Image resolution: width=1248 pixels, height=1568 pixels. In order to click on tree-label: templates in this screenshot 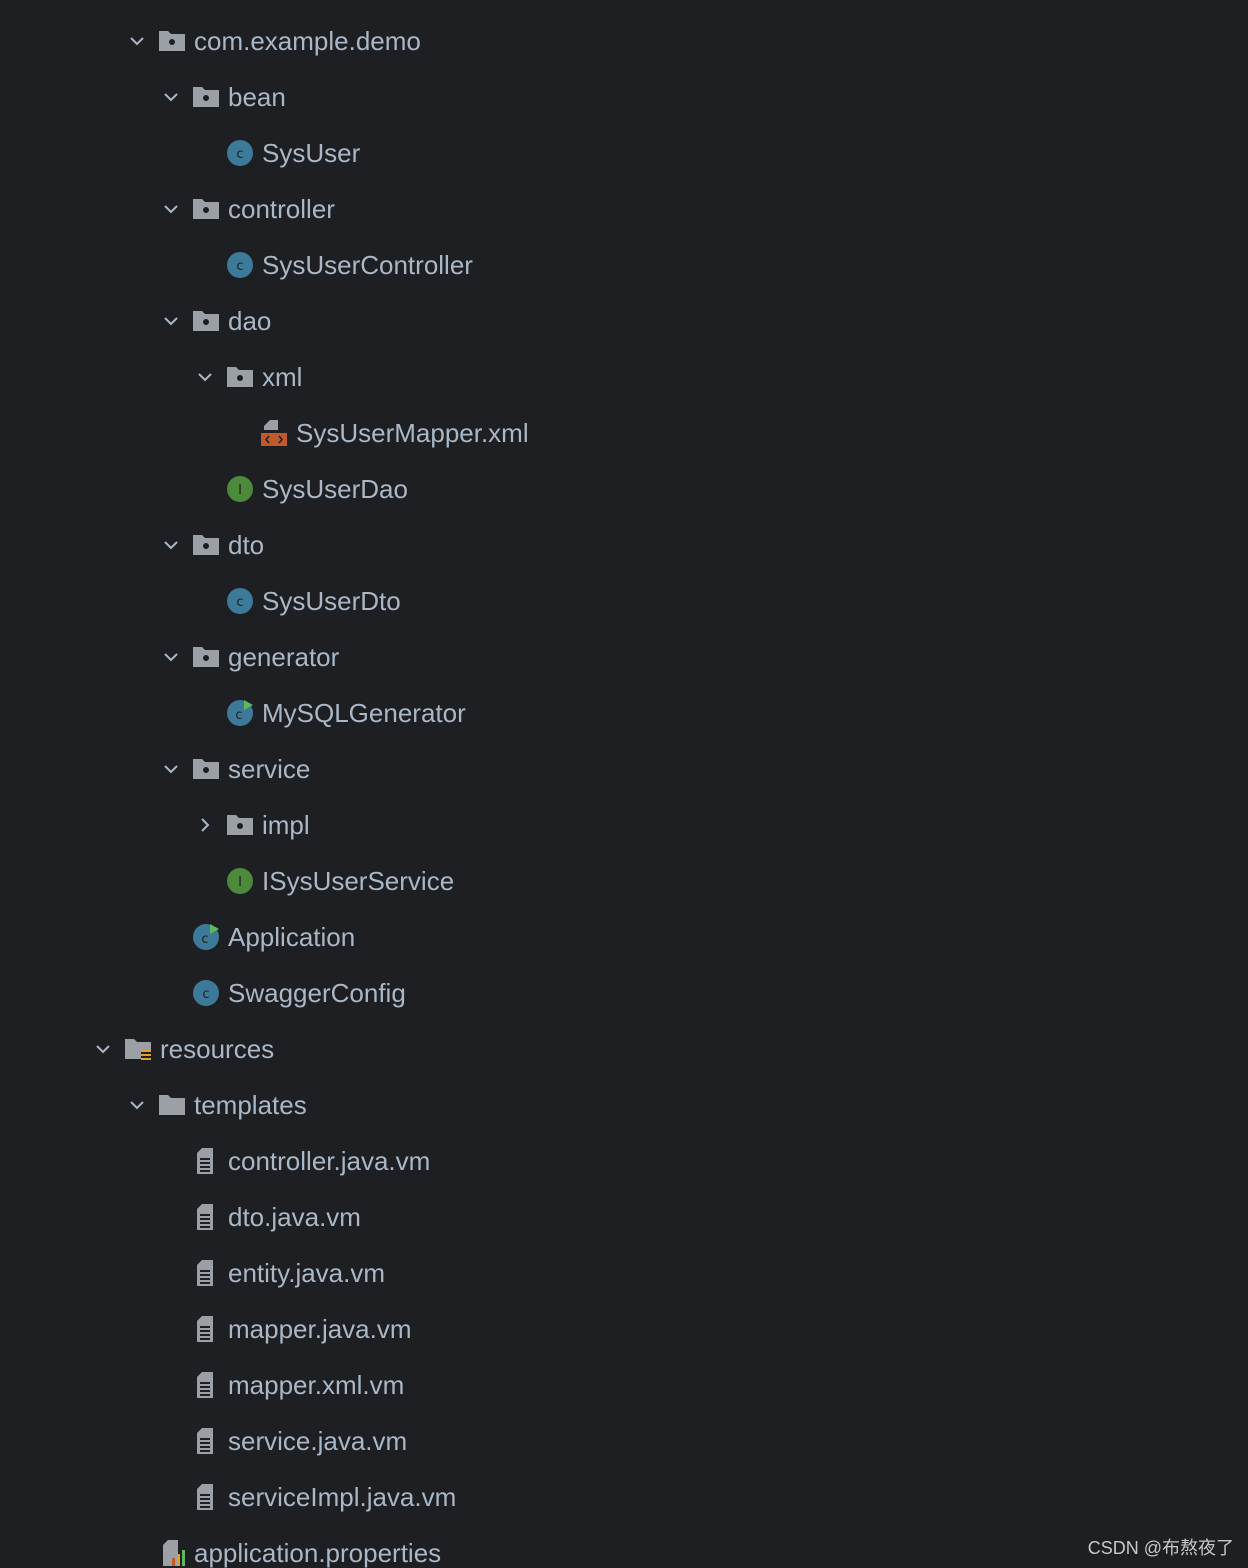, I will do `click(250, 1105)`.